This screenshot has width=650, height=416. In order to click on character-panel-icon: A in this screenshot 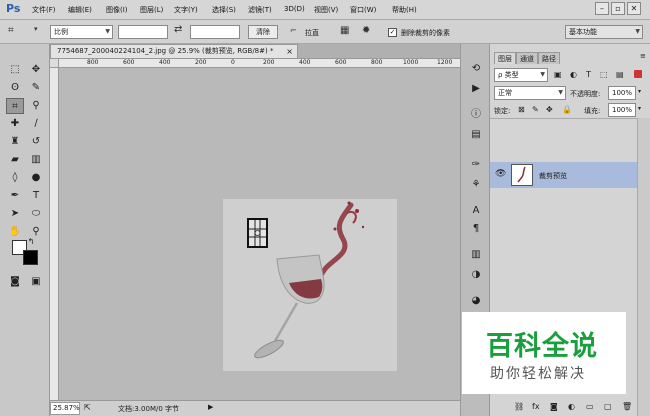, I will do `click(476, 211)`.